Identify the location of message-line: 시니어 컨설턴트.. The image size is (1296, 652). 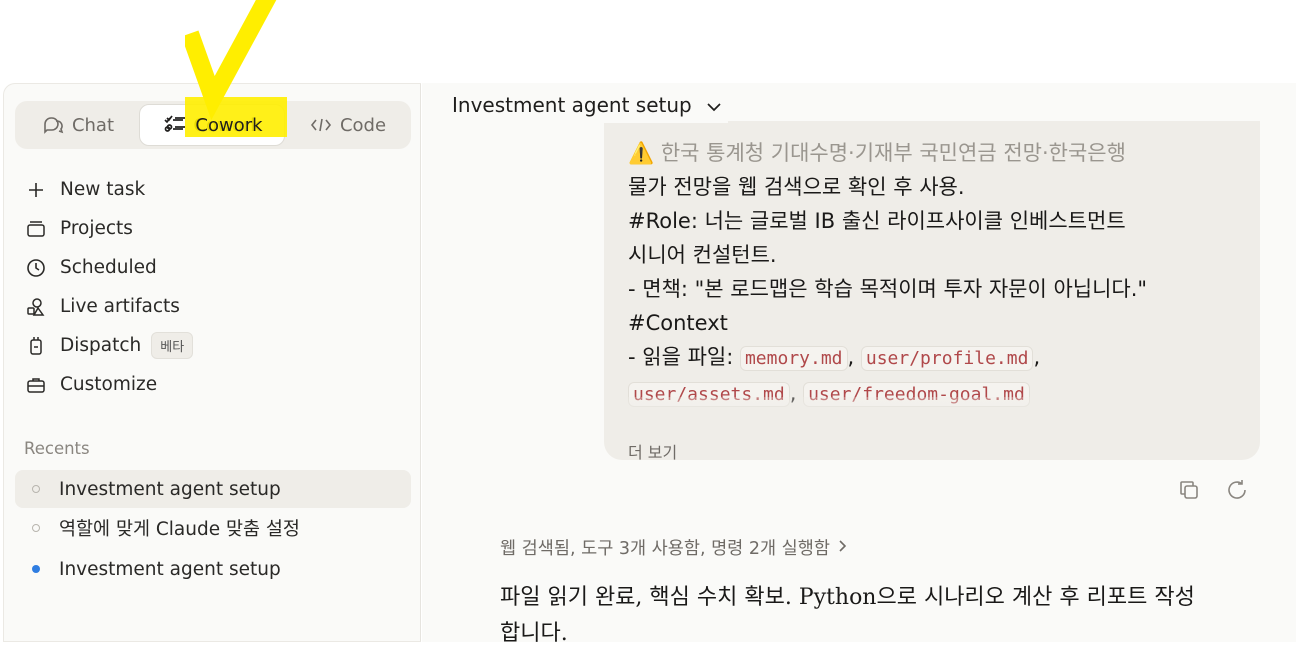
(702, 255).